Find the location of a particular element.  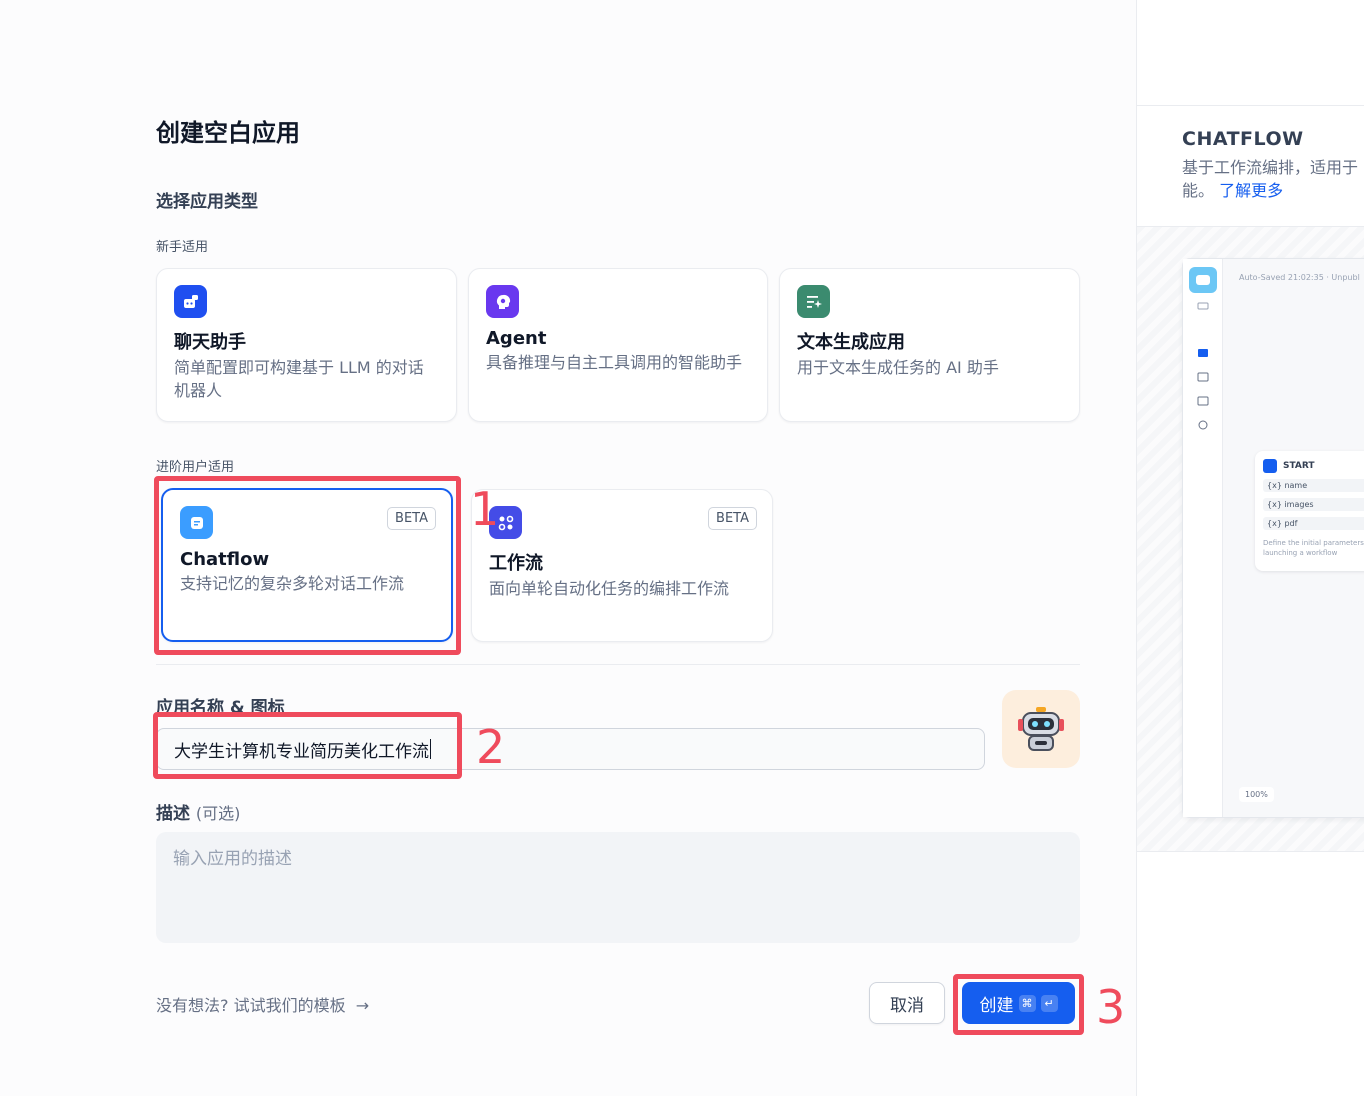

preview-autosave: Auto-Saved 21:02:35 · Unpubl is located at coordinates (1299, 277).